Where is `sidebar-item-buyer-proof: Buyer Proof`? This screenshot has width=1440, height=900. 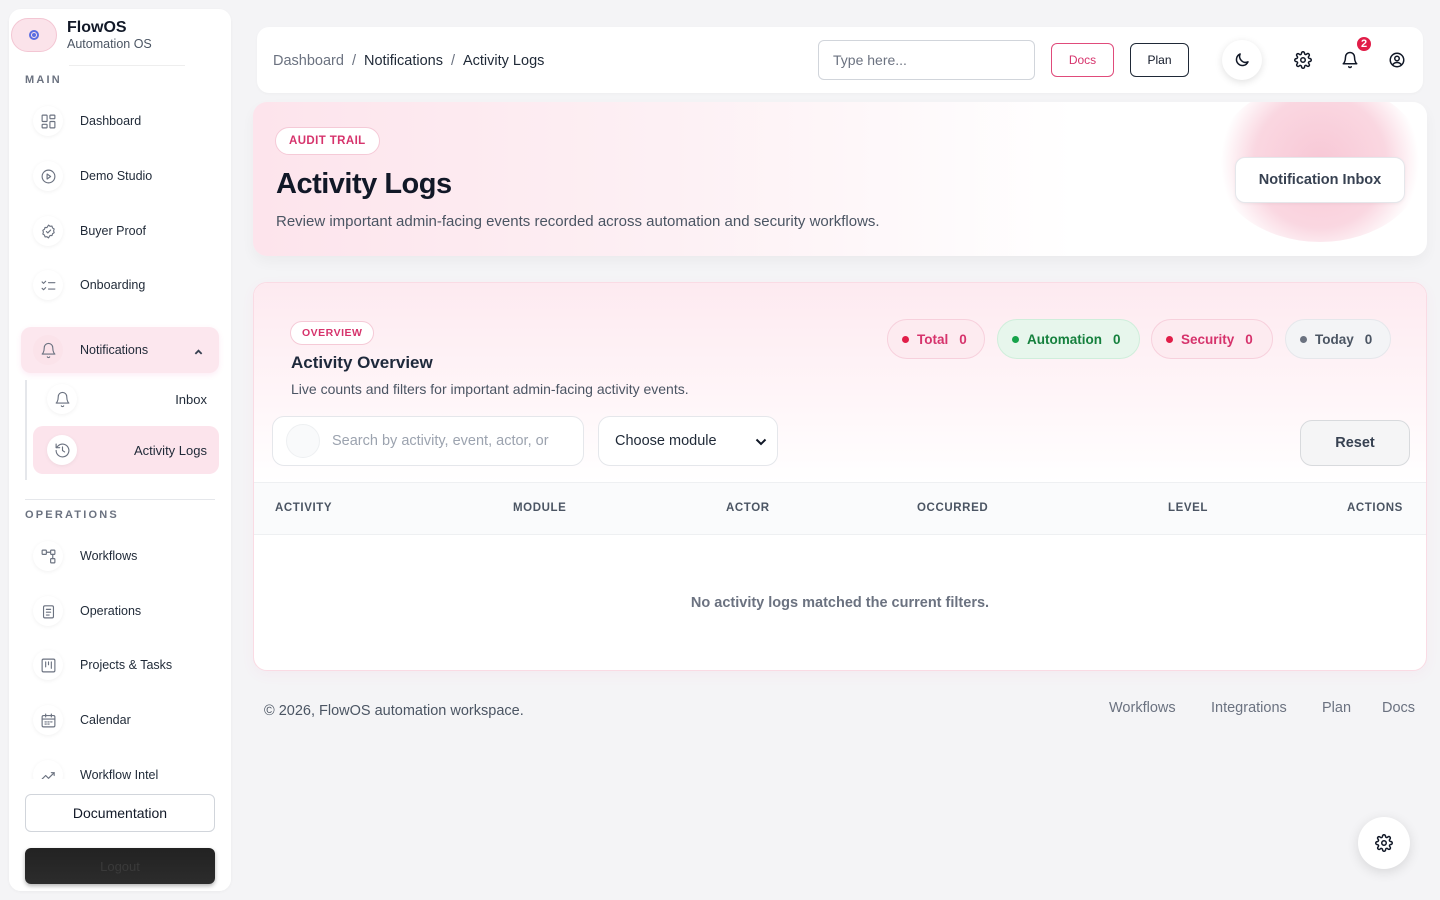
sidebar-item-buyer-proof: Buyer Proof is located at coordinates (120, 231).